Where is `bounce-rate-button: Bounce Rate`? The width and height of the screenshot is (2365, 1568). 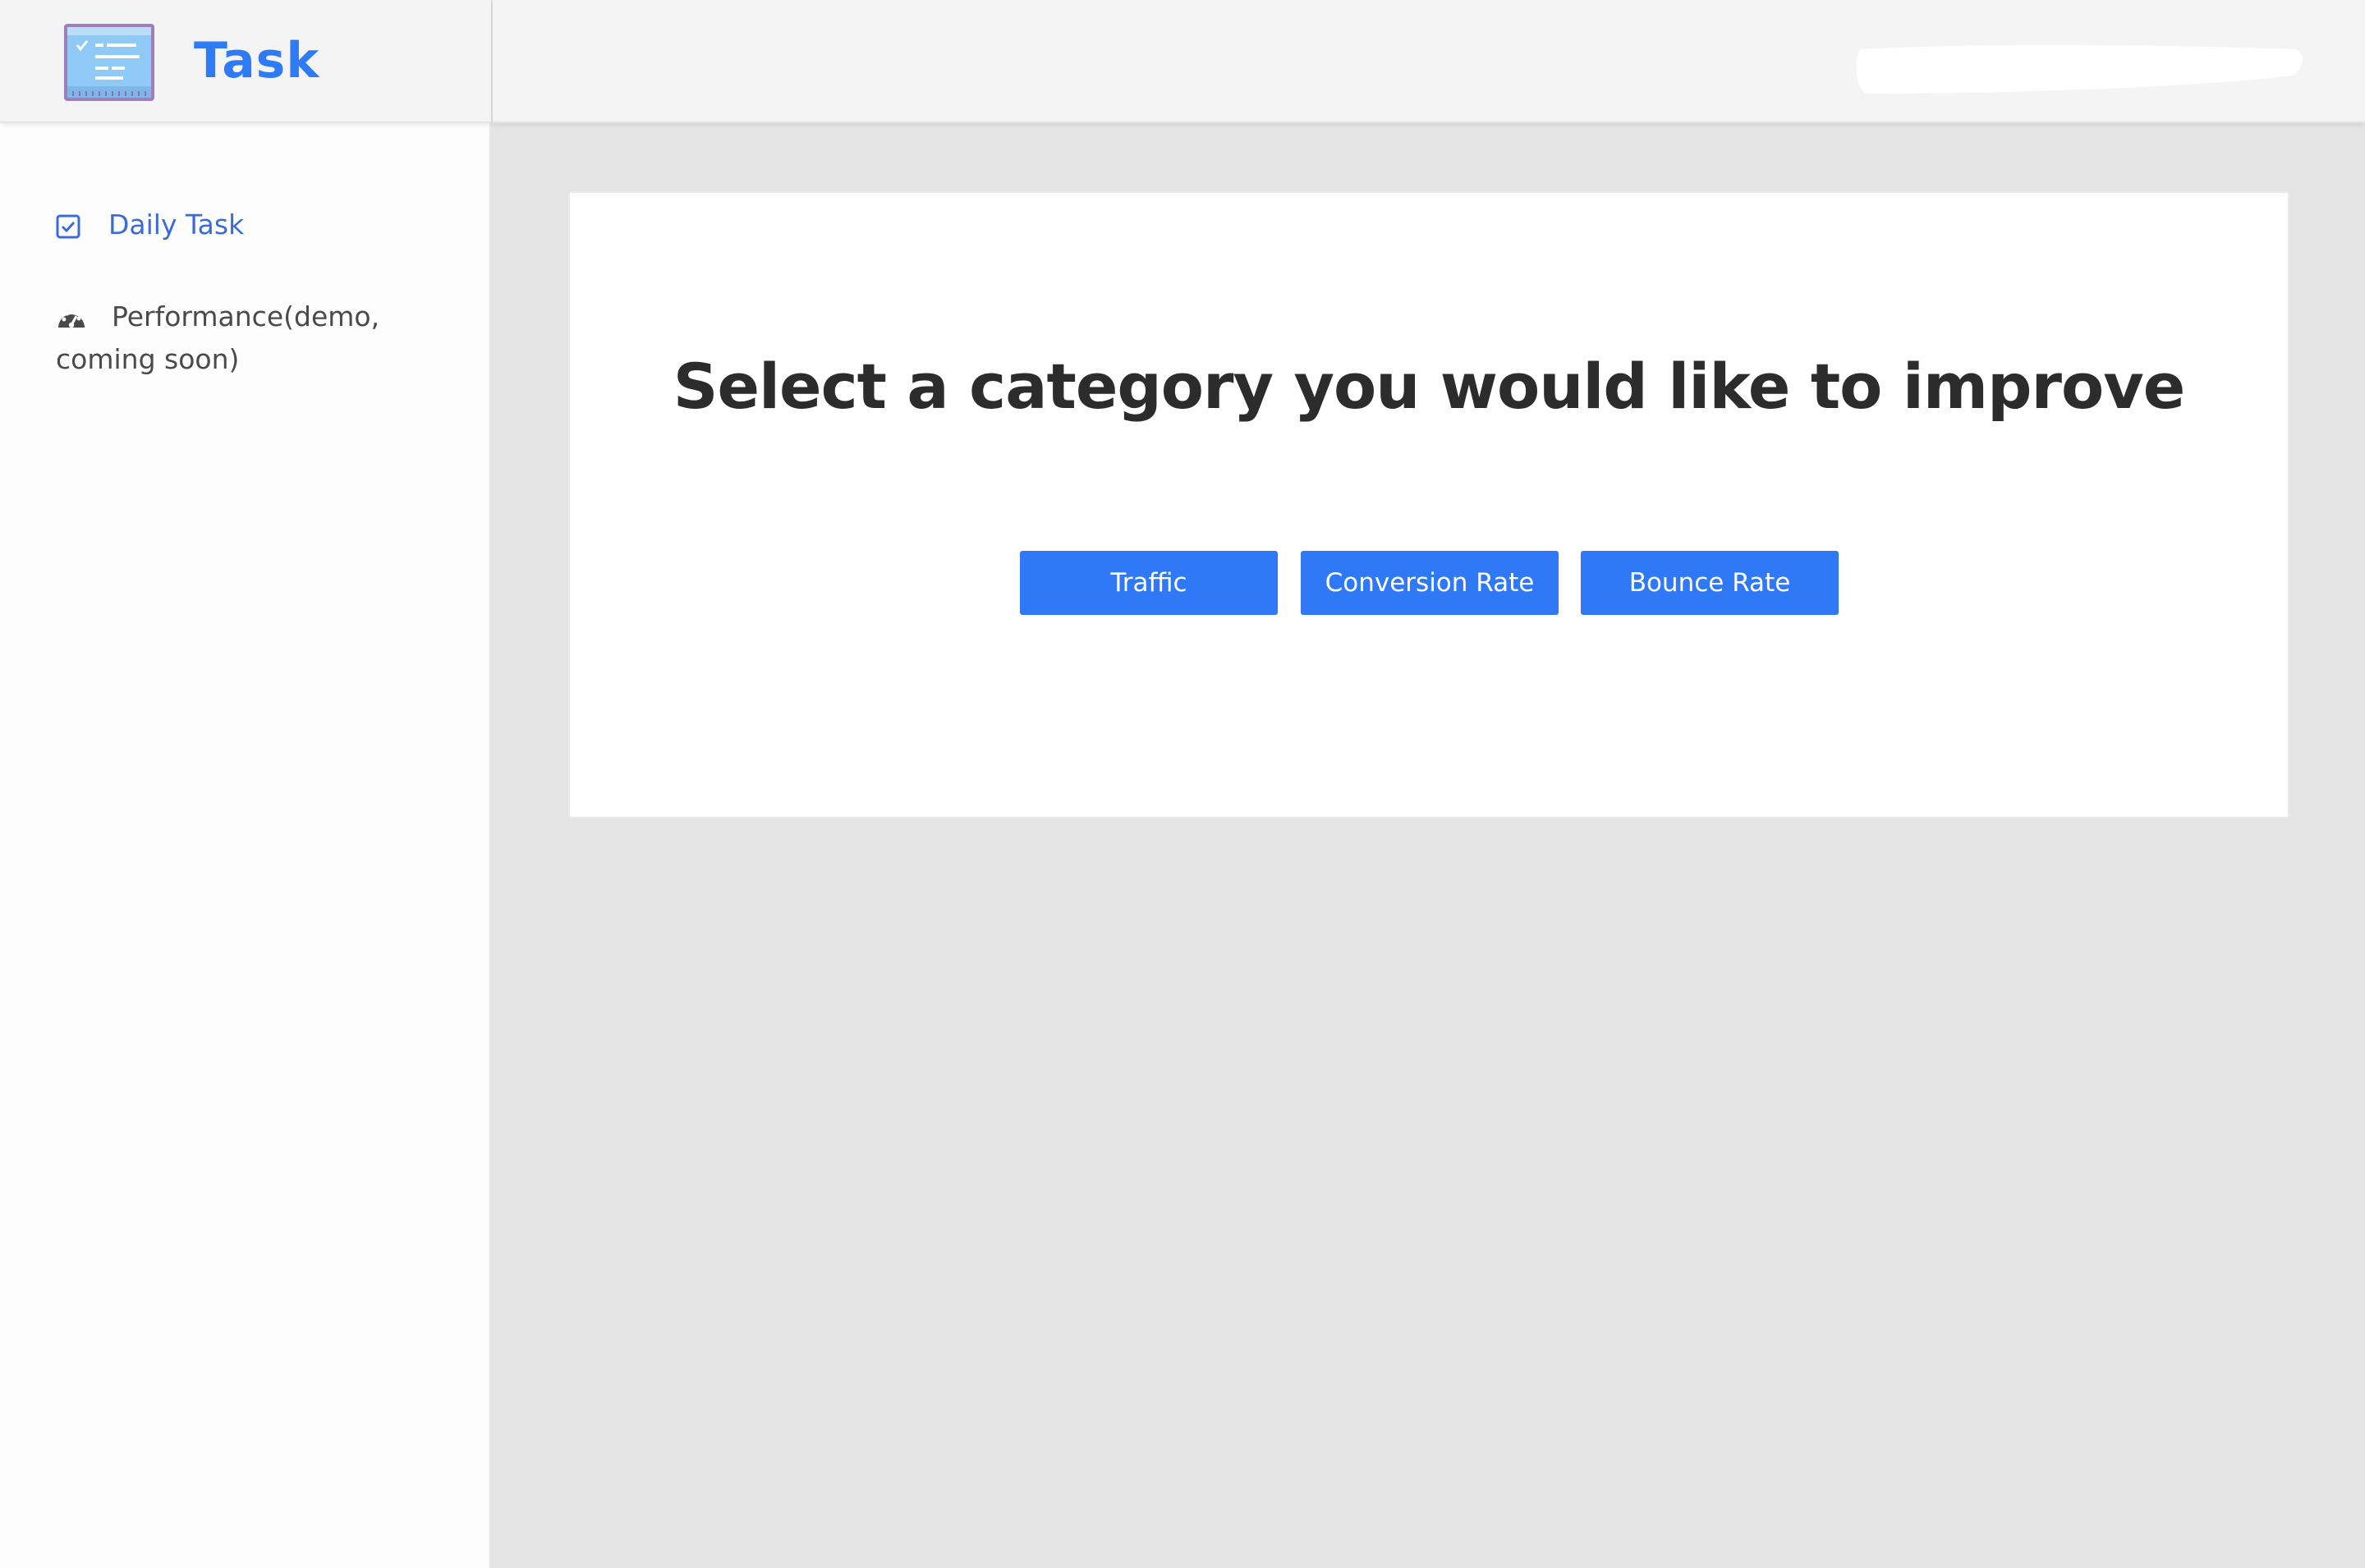 bounce-rate-button: Bounce Rate is located at coordinates (1710, 583).